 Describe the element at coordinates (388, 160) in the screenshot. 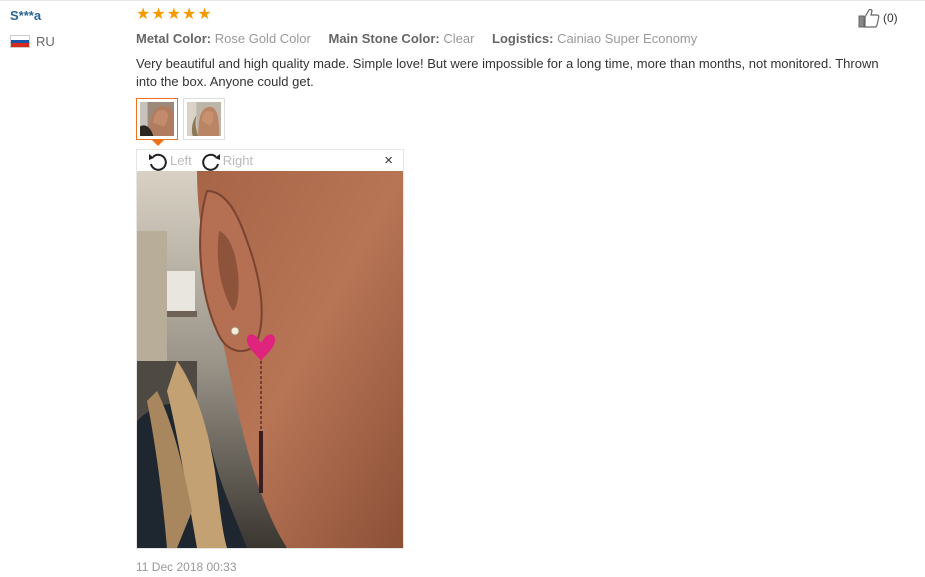

I see `close-icon: ×` at that location.